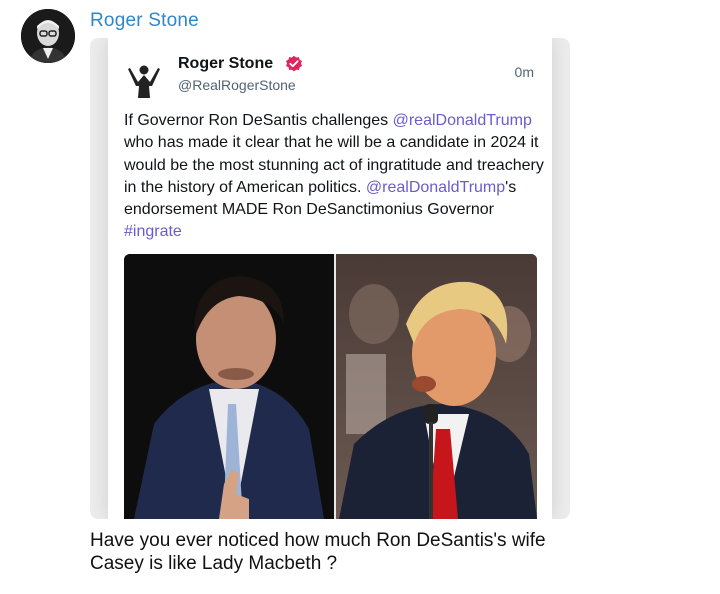  I want to click on poster-name: Roger Stone, so click(144, 21).